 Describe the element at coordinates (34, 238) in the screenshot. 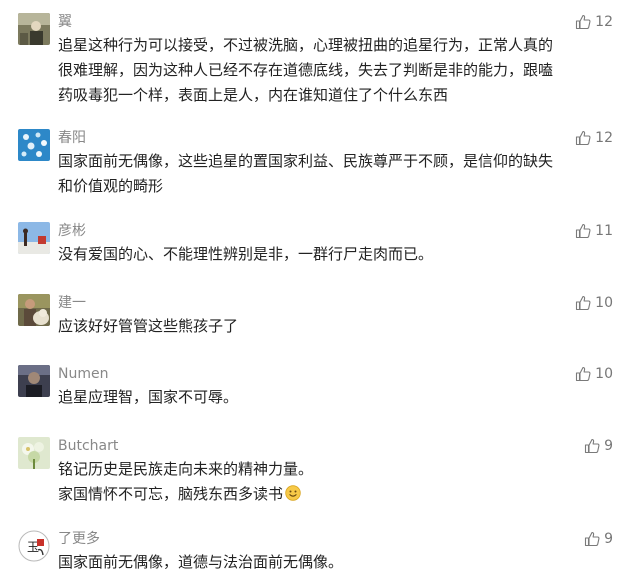

I see `sky-scene-avatar` at that location.